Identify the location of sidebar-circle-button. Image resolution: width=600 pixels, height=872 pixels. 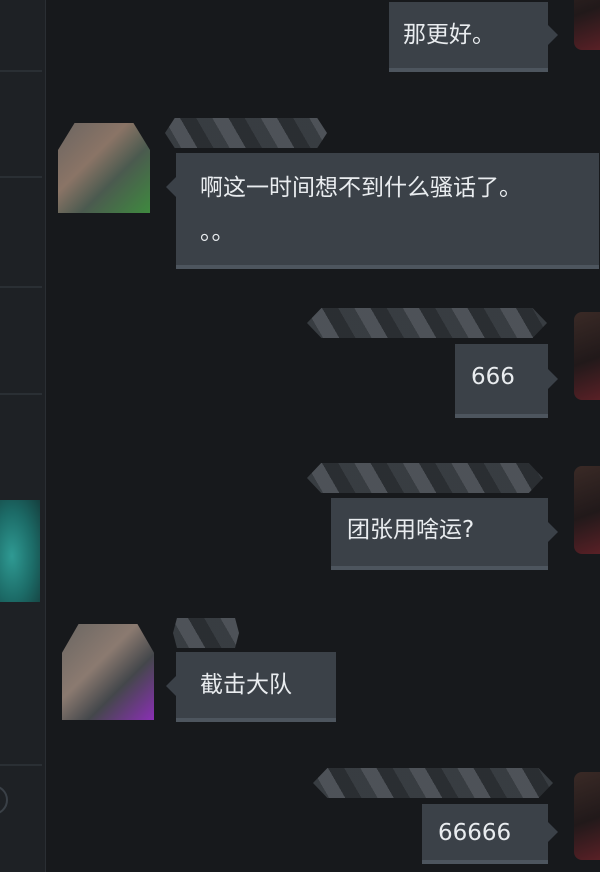
(4, 800).